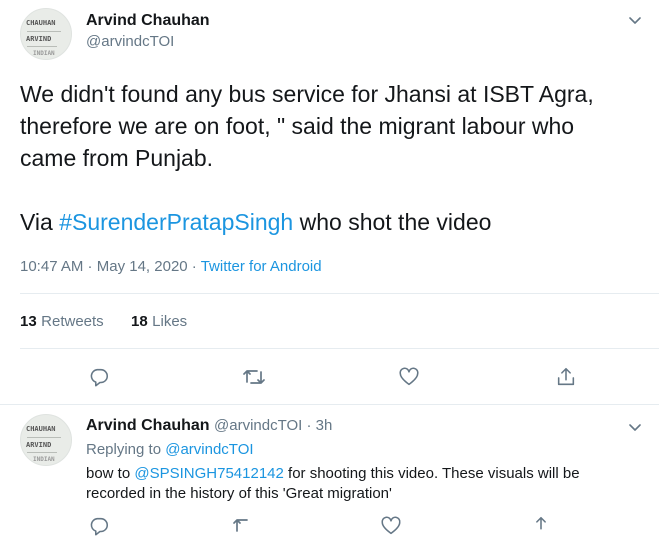 The image size is (659, 537). I want to click on replying-to: Replying to @arvindcTOI, so click(170, 449).